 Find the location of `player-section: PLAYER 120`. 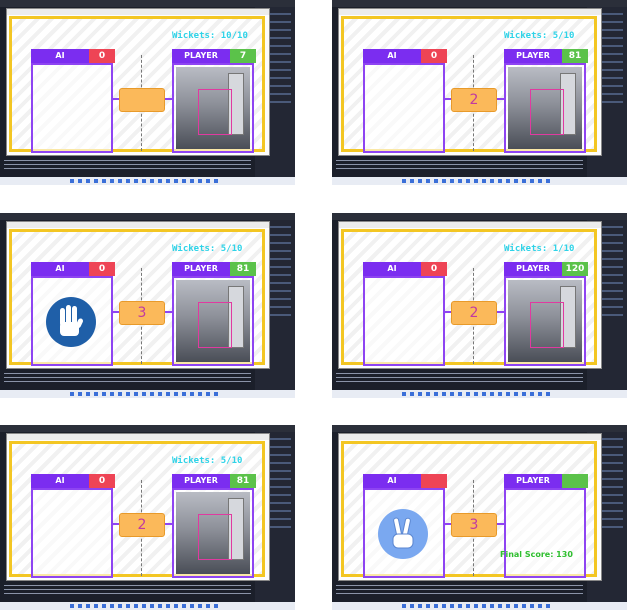

player-section: PLAYER 120 is located at coordinates (546, 314).